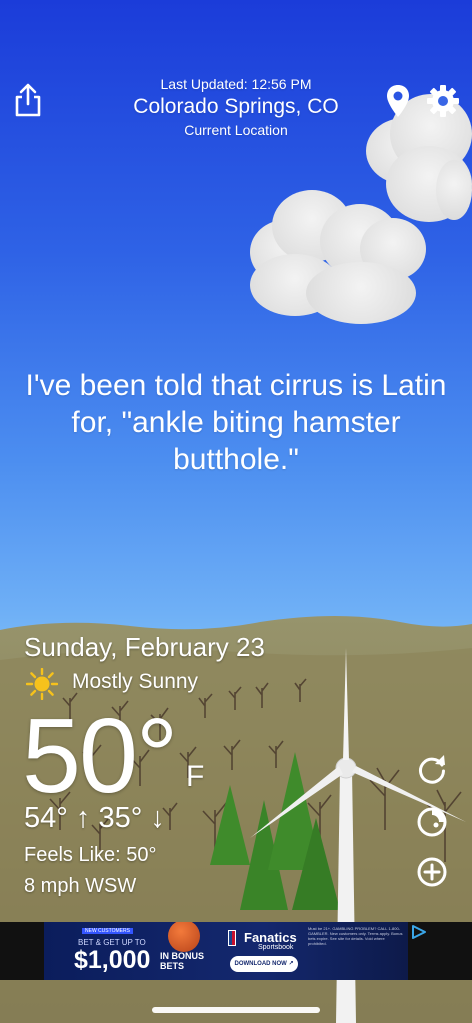  What do you see at coordinates (90, 855) in the screenshot?
I see `feels-like: Feels Like: 50°` at bounding box center [90, 855].